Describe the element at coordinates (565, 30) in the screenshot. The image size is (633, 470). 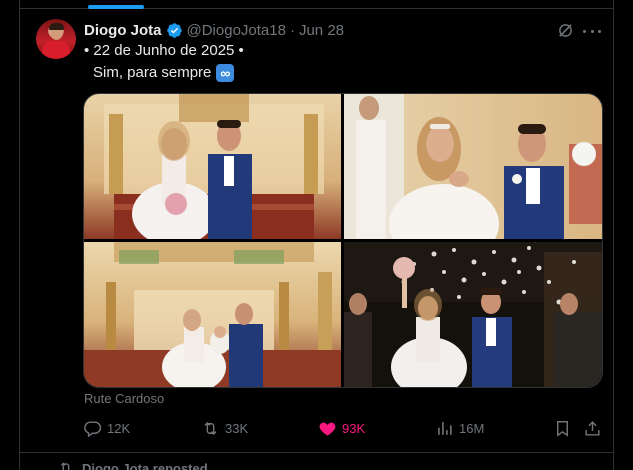
I see `grok-icon` at that location.